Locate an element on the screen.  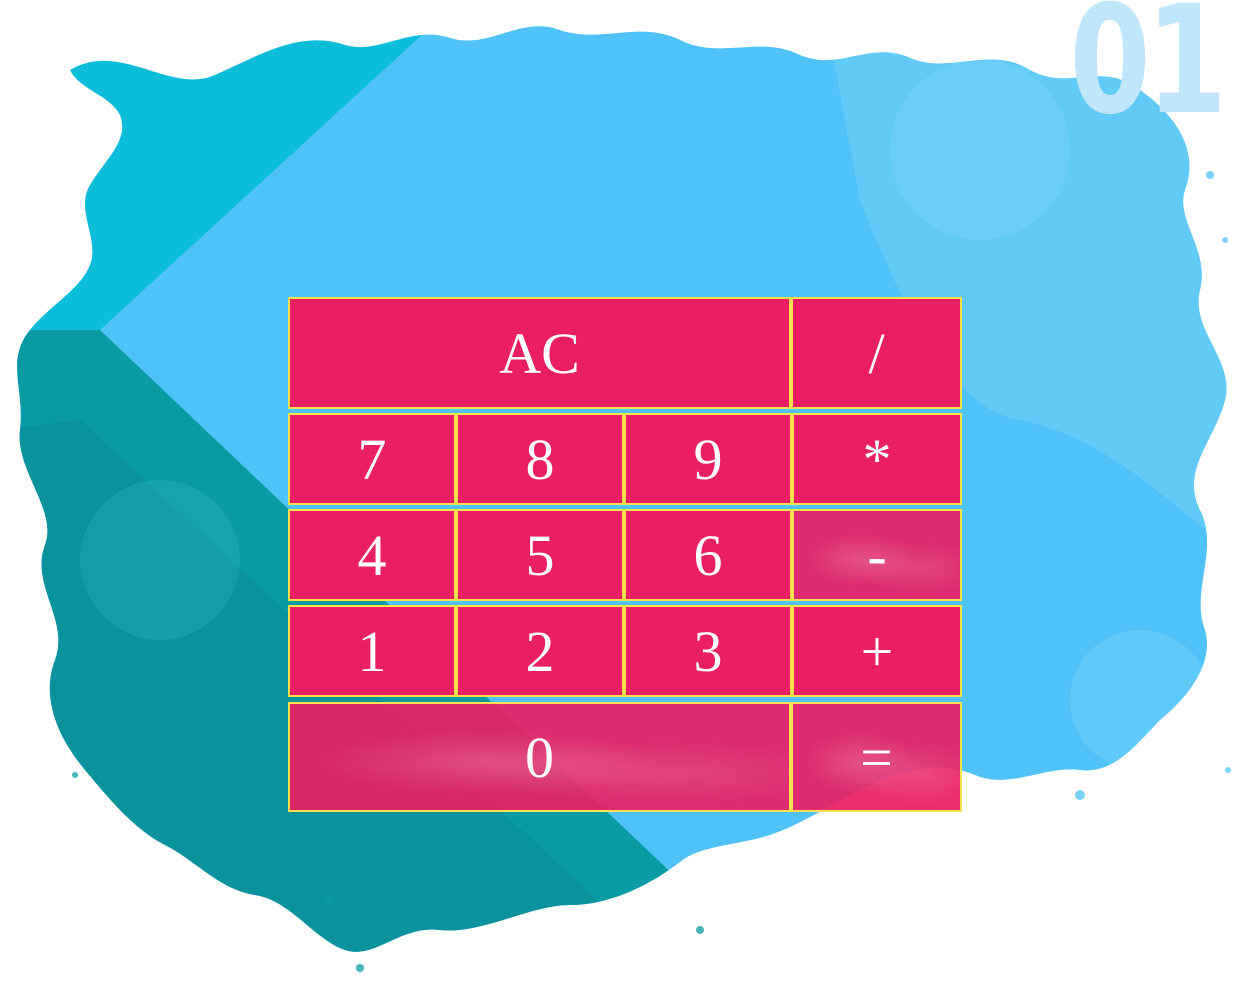
subtract-button: - is located at coordinates (877, 555).